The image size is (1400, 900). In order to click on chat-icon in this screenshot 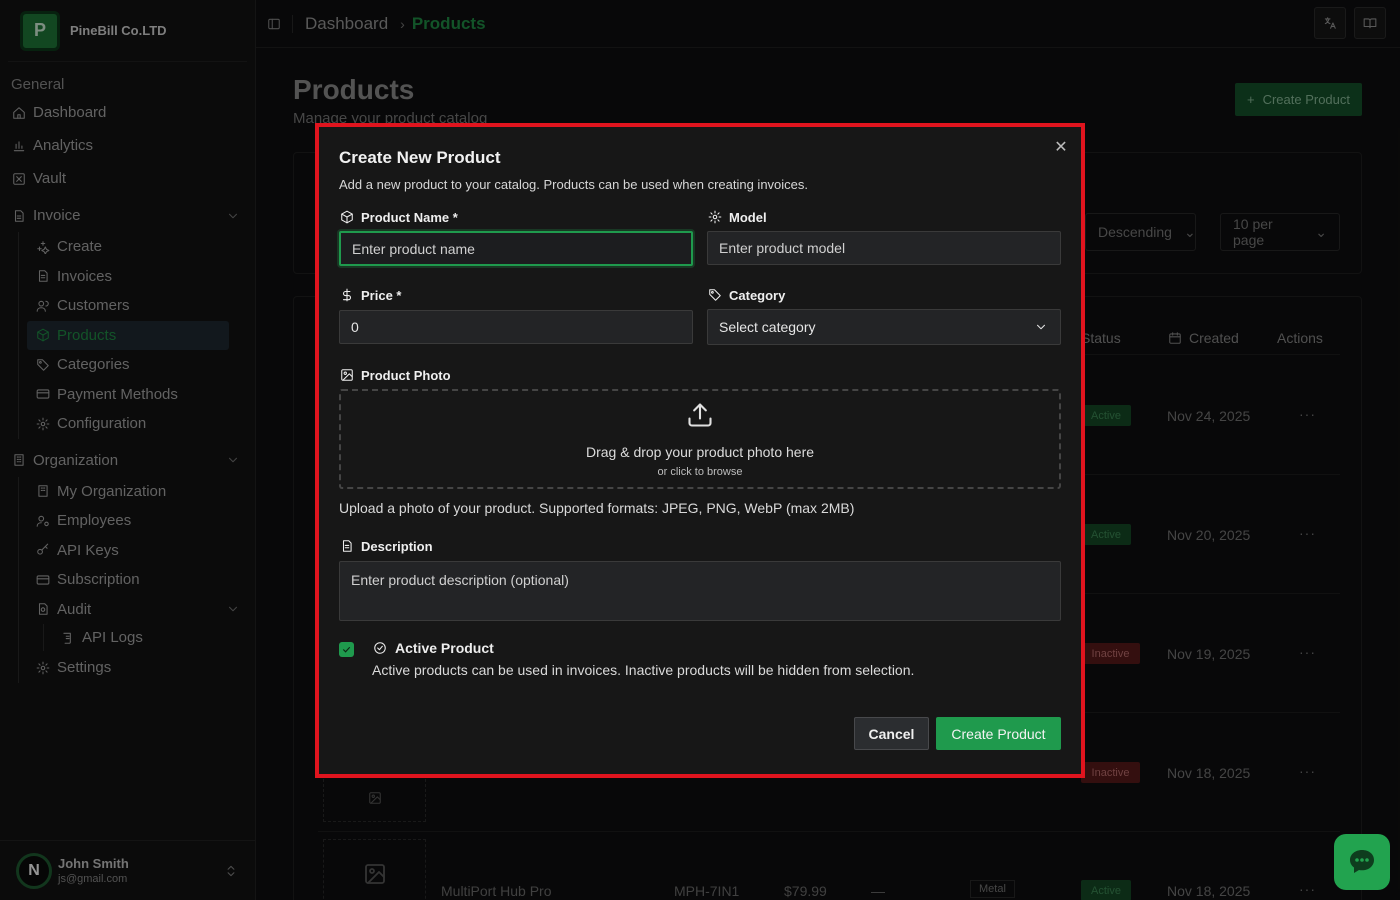, I will do `click(1362, 861)`.